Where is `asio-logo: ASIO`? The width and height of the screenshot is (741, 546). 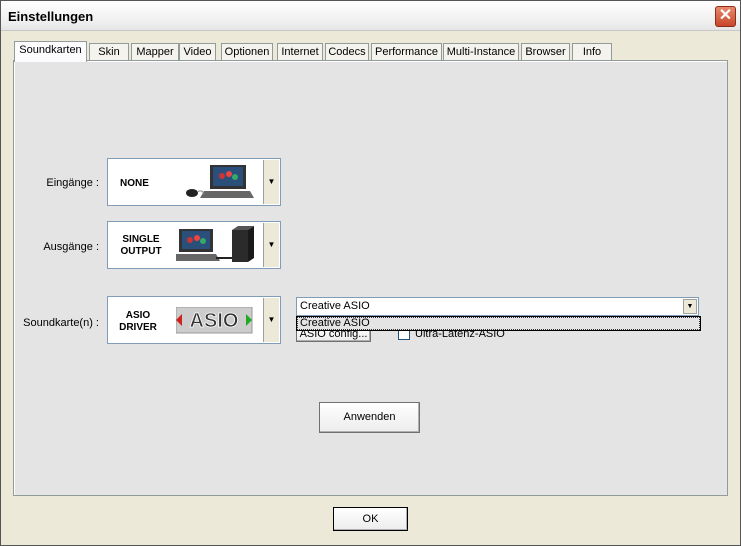 asio-logo: ASIO is located at coordinates (214, 320).